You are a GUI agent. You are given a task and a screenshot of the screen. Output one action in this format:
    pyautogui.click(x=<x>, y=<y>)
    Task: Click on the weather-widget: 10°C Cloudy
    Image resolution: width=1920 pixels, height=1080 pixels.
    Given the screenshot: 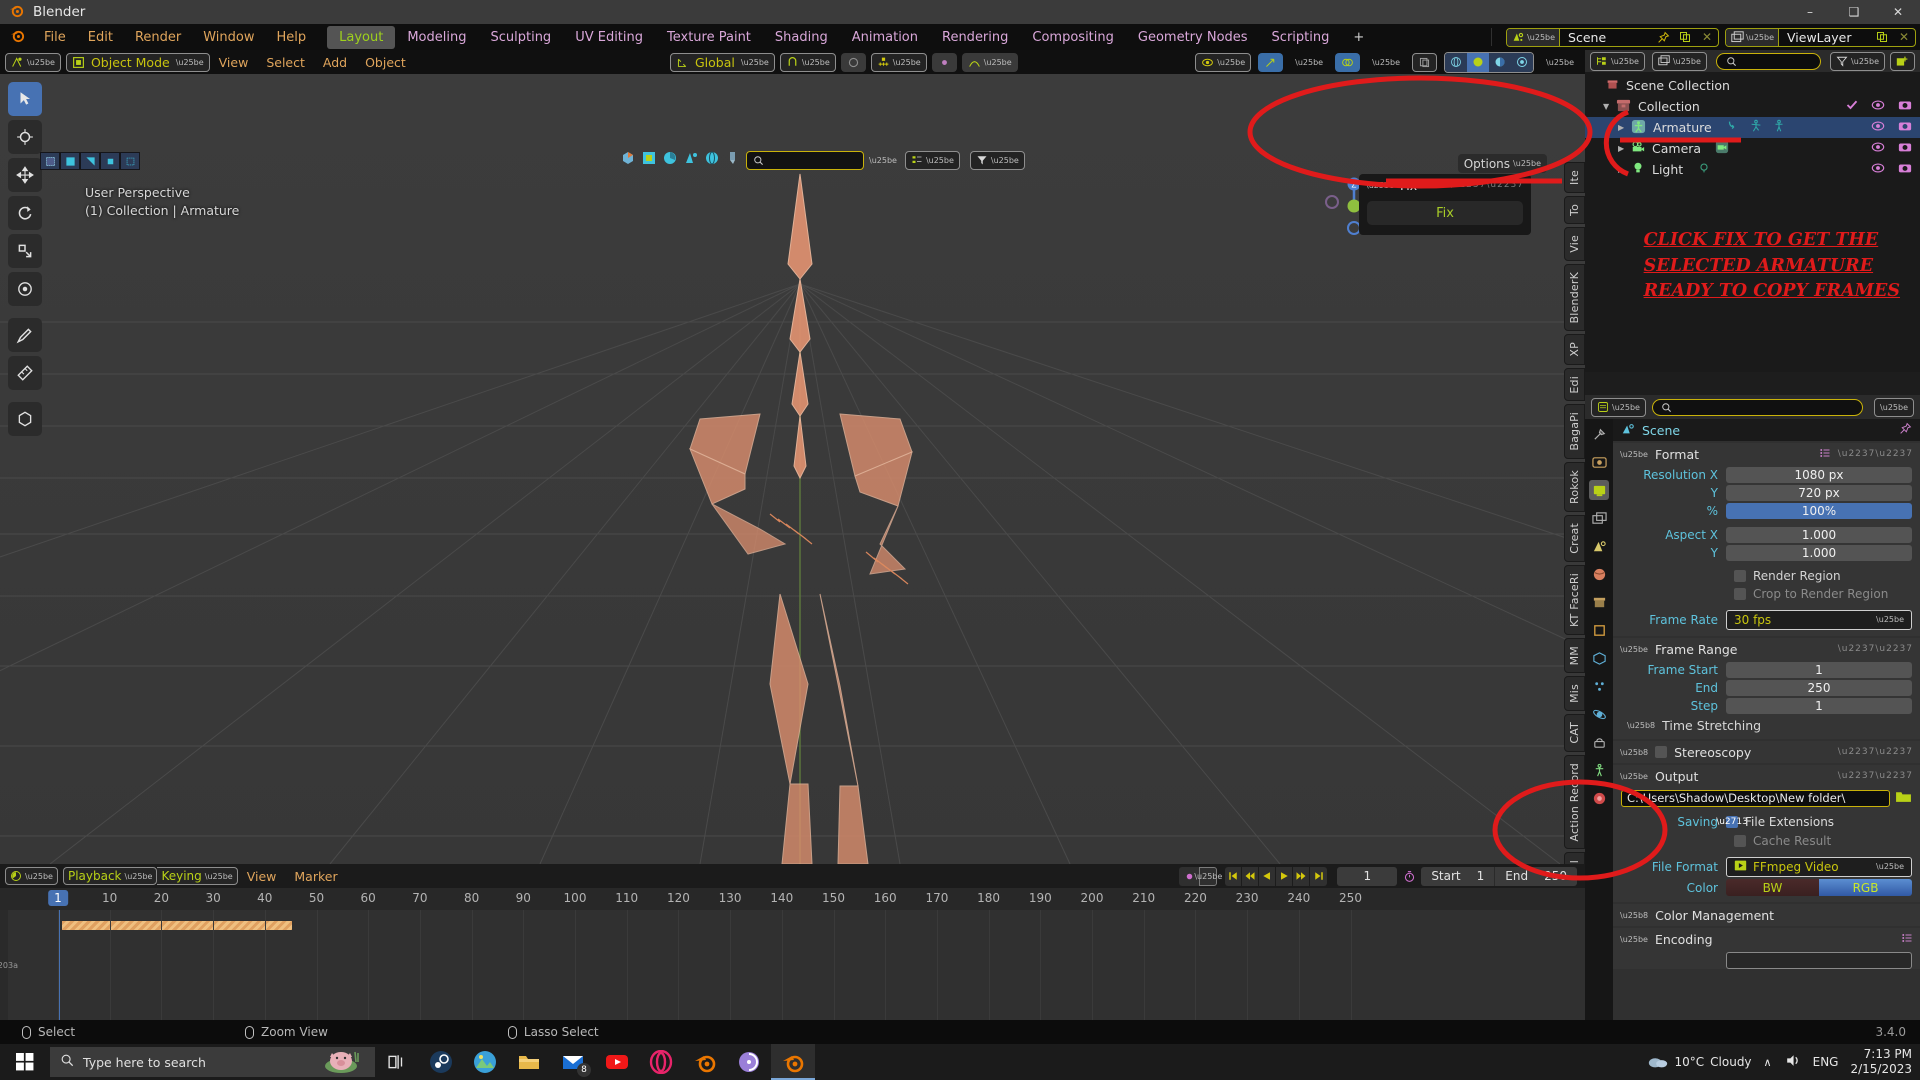 What is the action you would take?
    pyautogui.click(x=1699, y=1062)
    